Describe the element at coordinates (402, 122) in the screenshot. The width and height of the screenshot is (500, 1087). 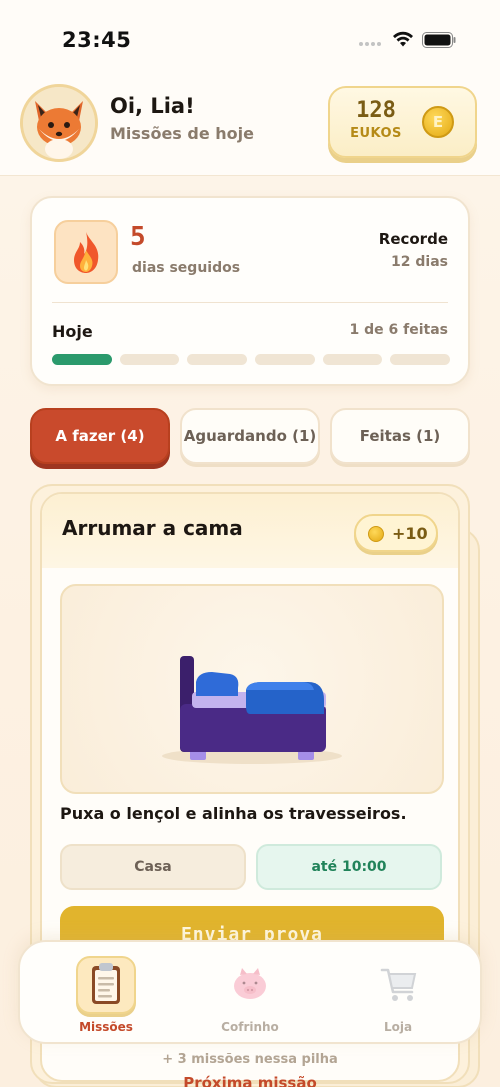
I see `coin-balance: 128 EUKOS E` at that location.